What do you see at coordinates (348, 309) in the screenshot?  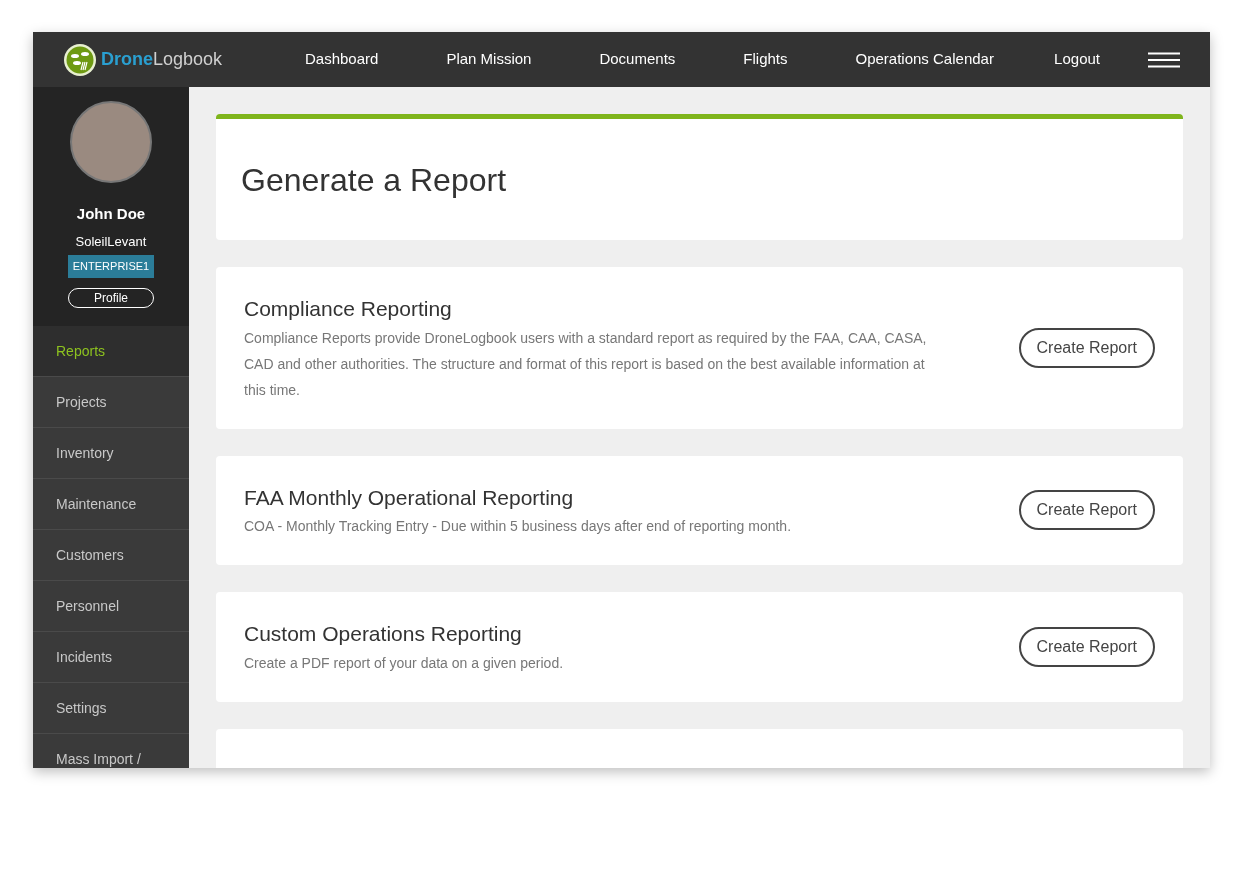 I see `report-title: Compliance Reporting` at bounding box center [348, 309].